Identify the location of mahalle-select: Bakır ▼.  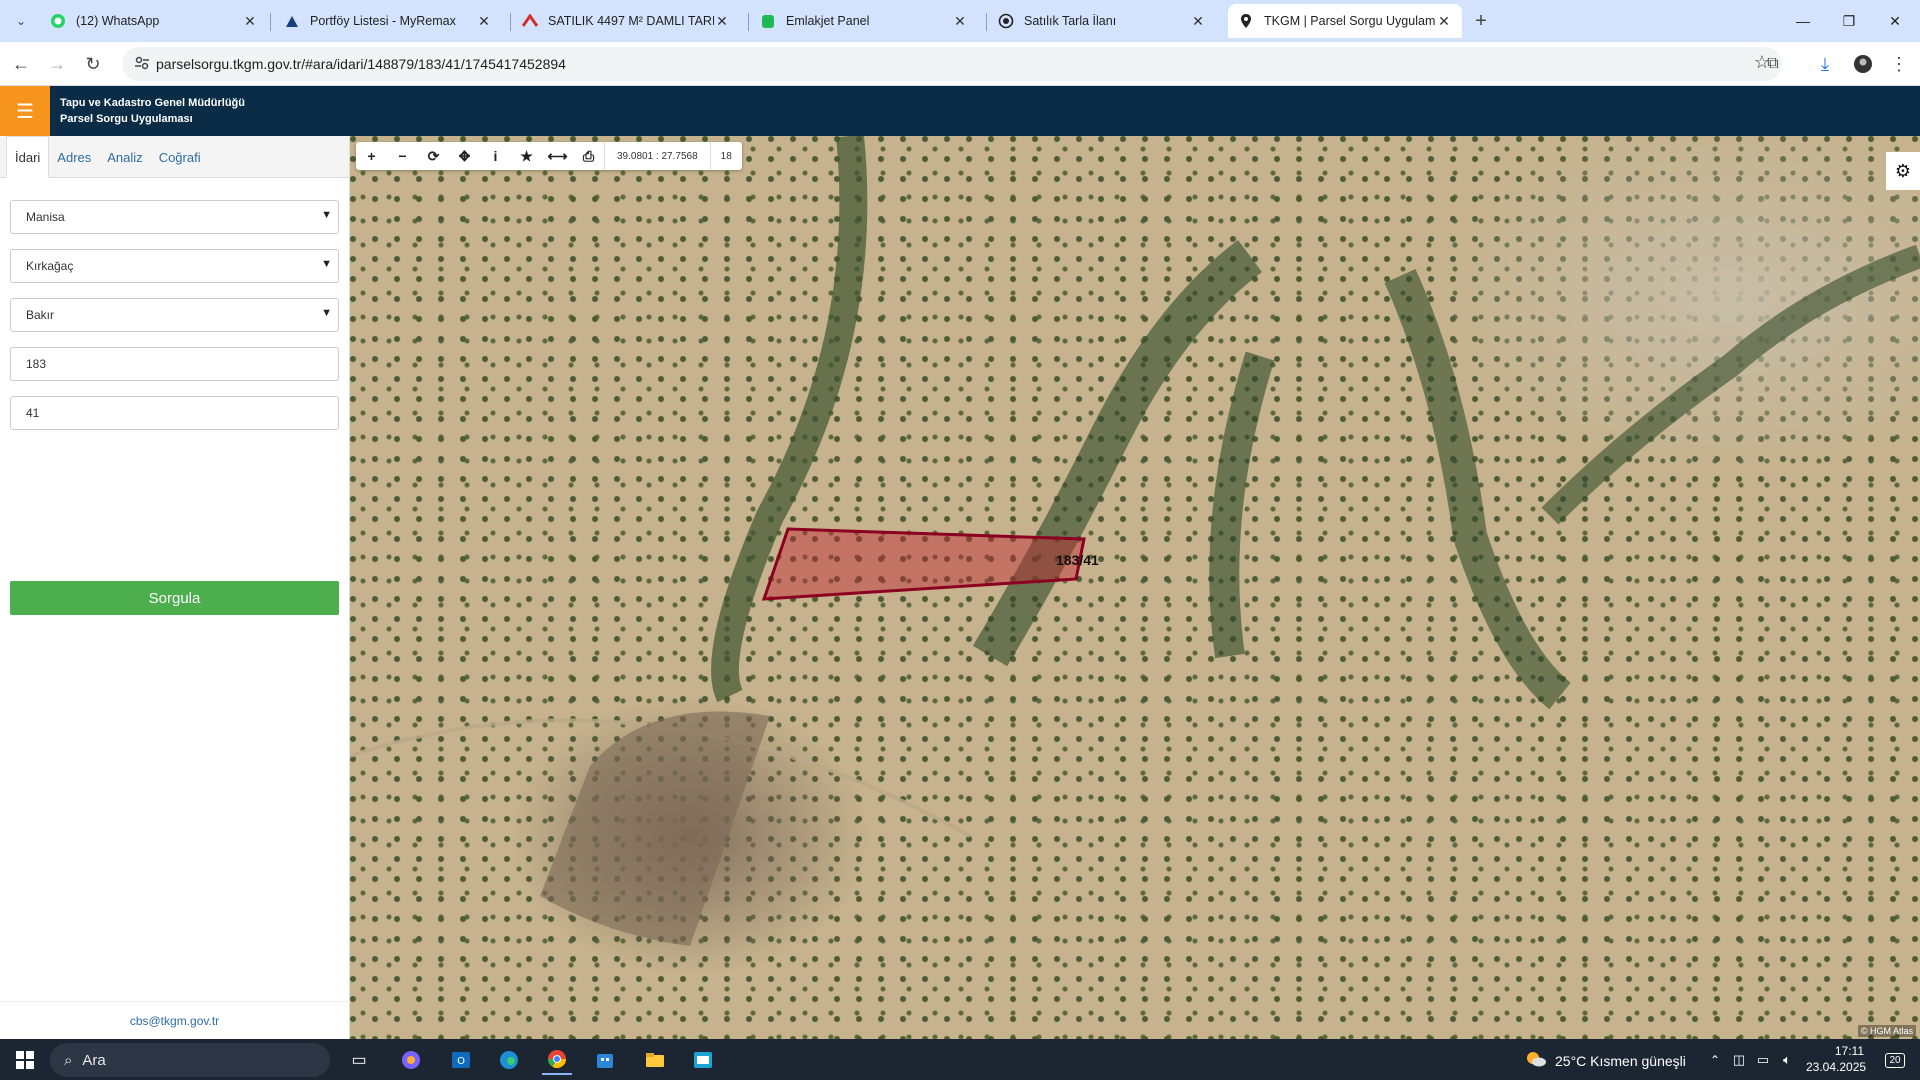
(174, 315).